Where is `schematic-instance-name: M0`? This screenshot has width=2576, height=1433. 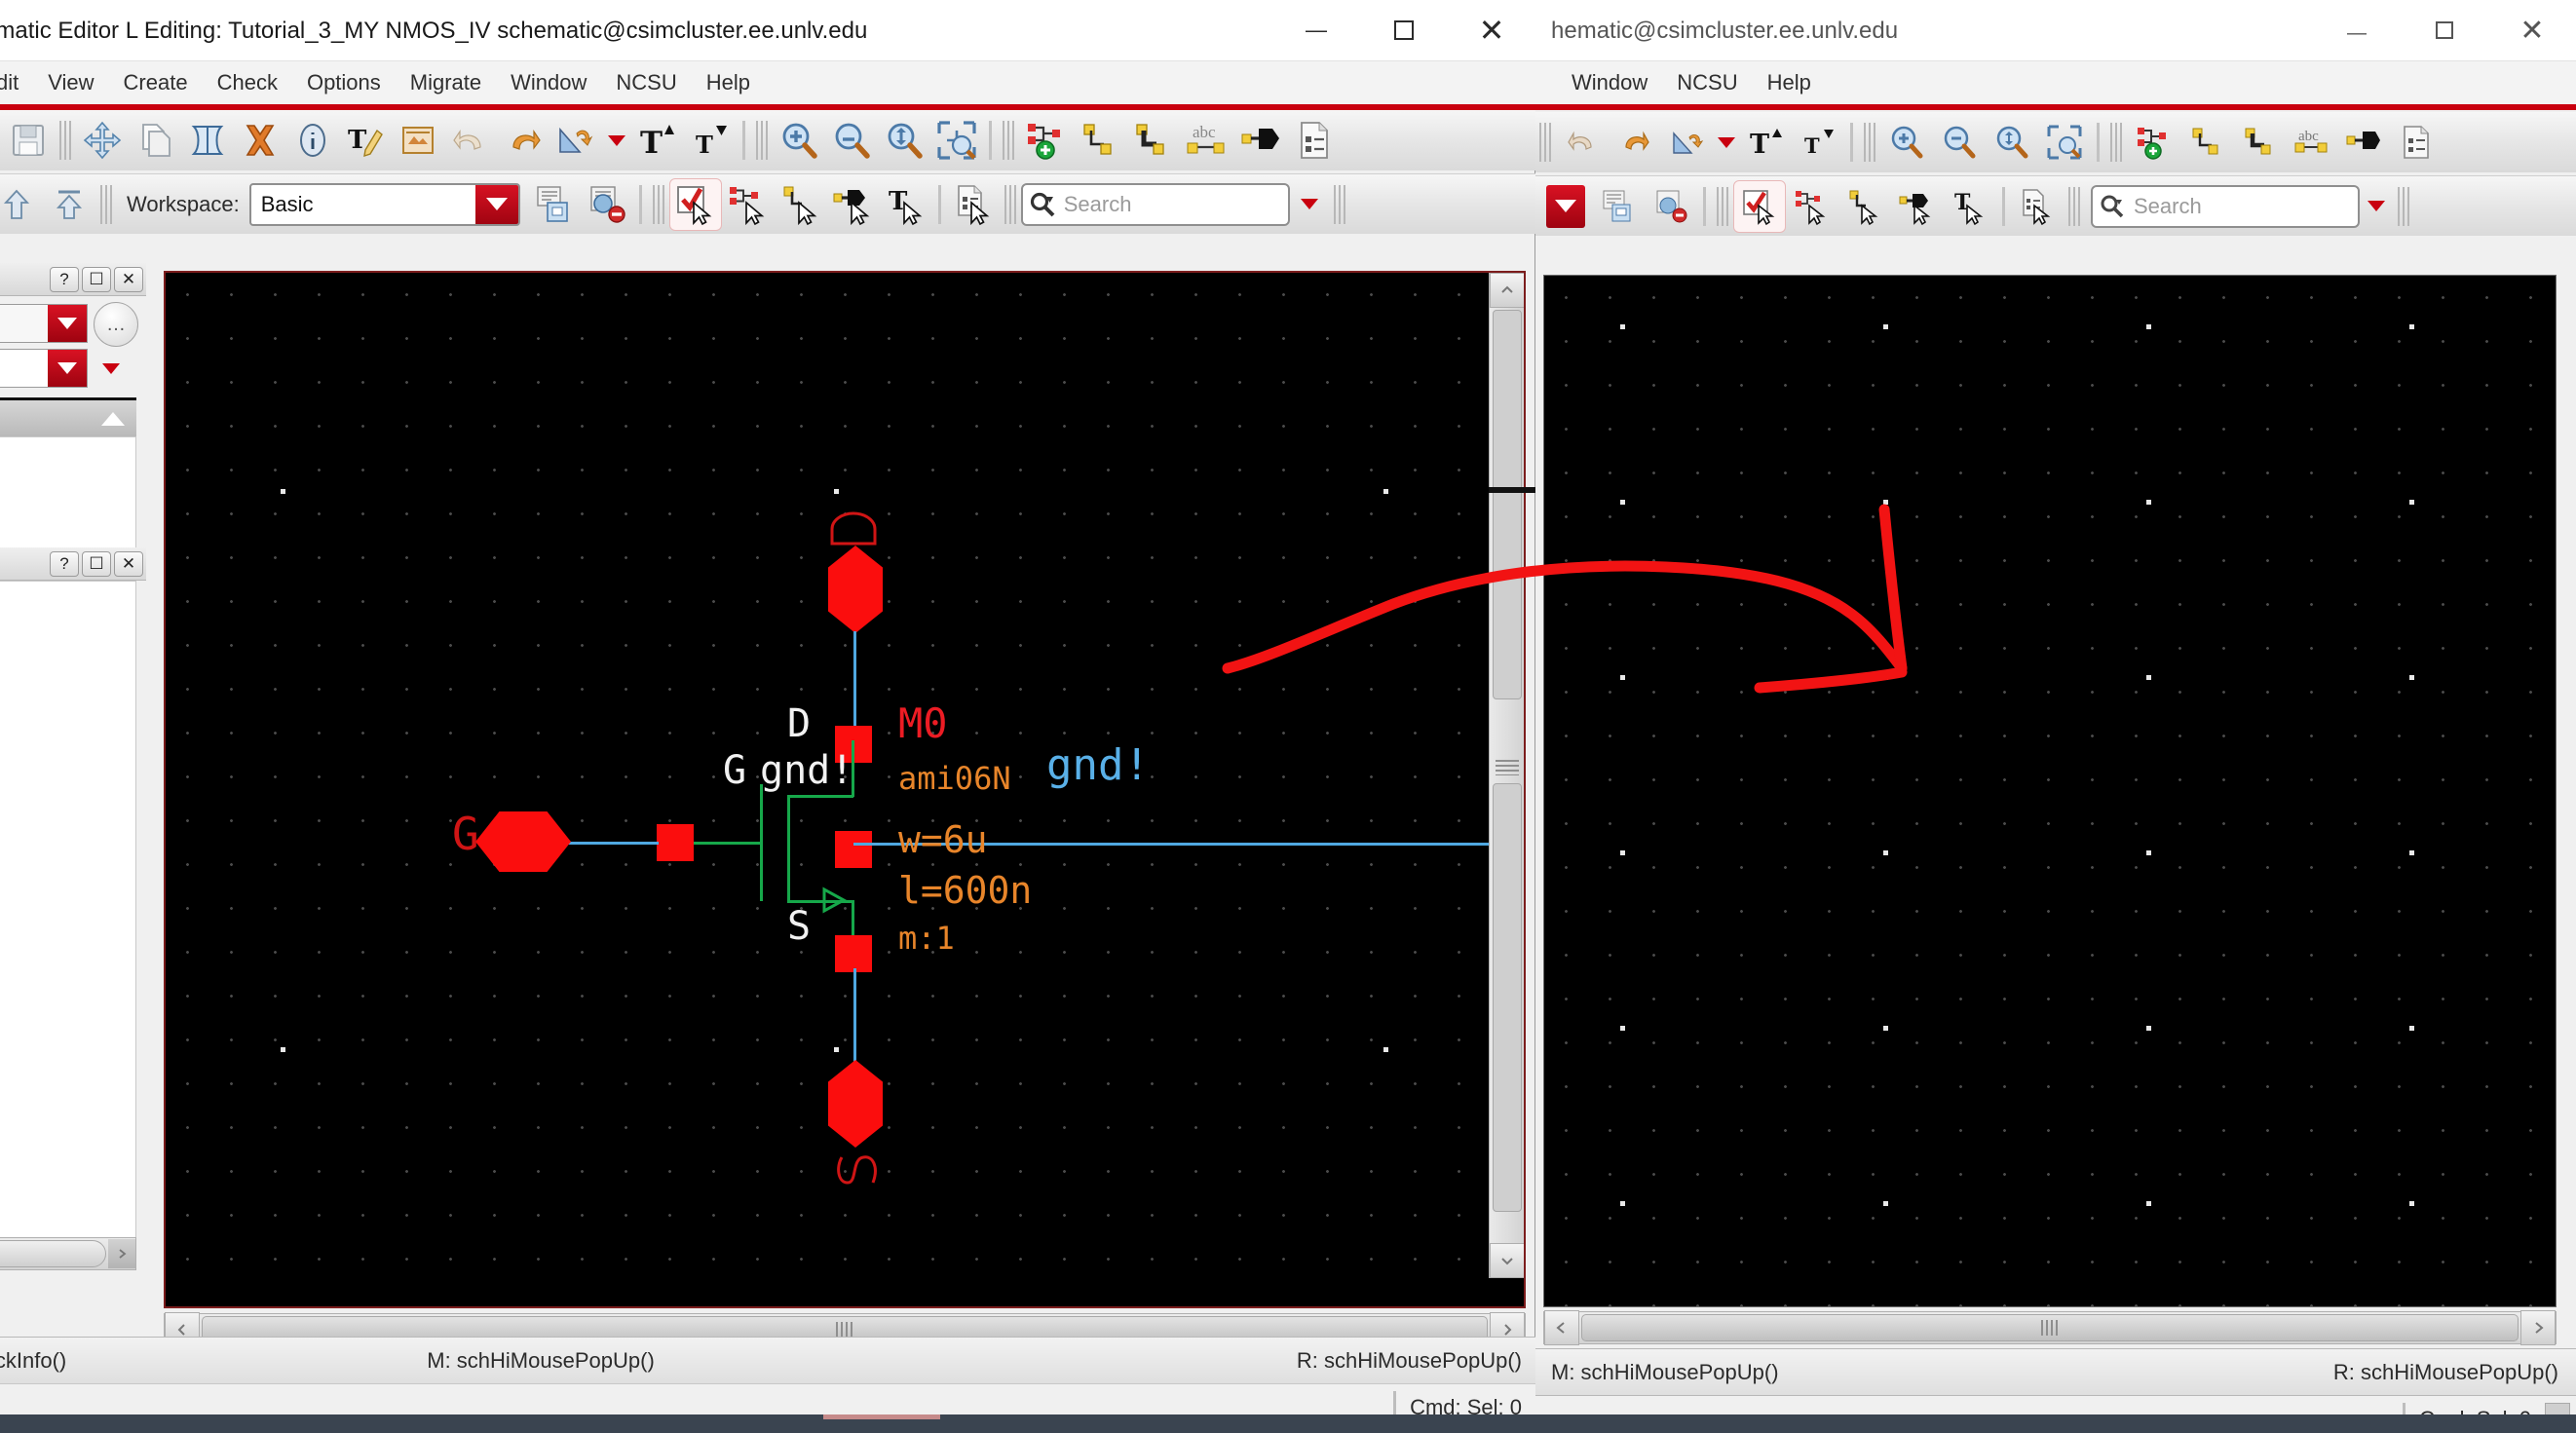
schematic-instance-name: M0 is located at coordinates (923, 723).